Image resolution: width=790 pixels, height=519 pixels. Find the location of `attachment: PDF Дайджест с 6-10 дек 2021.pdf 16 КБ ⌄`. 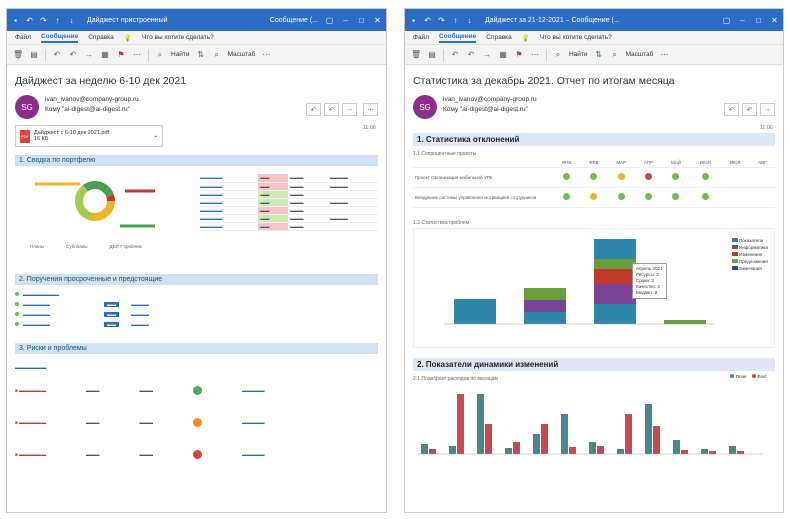

attachment: PDF Дайджест с 6-10 дек 2021.pdf 16 КБ ⌄ is located at coordinates (89, 136).